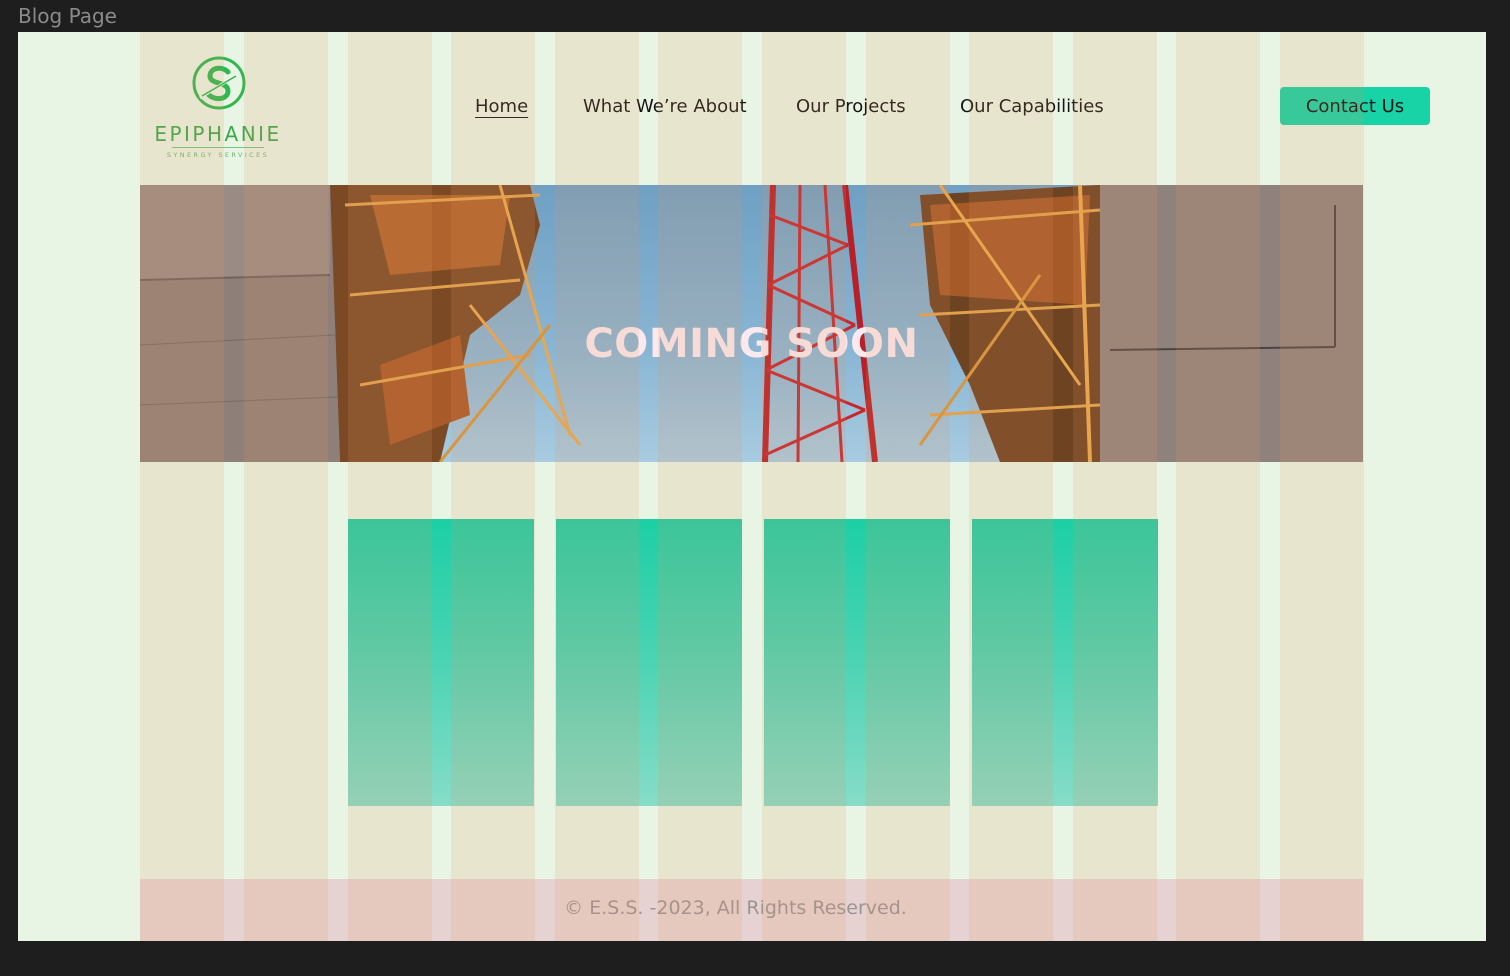  What do you see at coordinates (218, 155) in the screenshot?
I see `logo-tagline: SYNERGY SERVICES` at bounding box center [218, 155].